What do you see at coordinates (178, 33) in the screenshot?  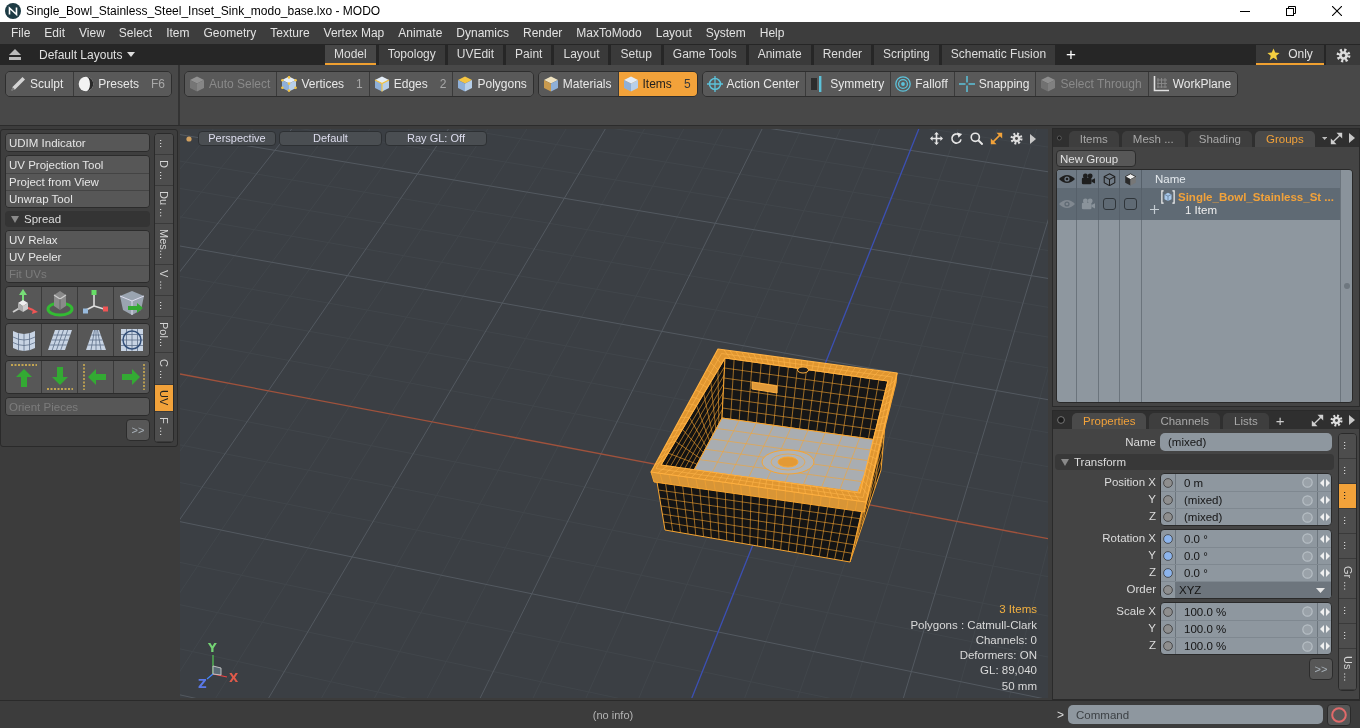 I see `menu-item: Item` at bounding box center [178, 33].